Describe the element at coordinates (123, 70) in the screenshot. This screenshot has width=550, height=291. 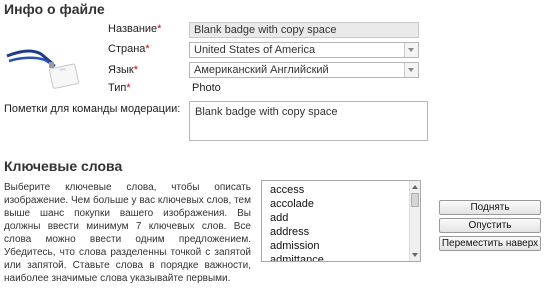
I see `language-label: Язык*` at that location.